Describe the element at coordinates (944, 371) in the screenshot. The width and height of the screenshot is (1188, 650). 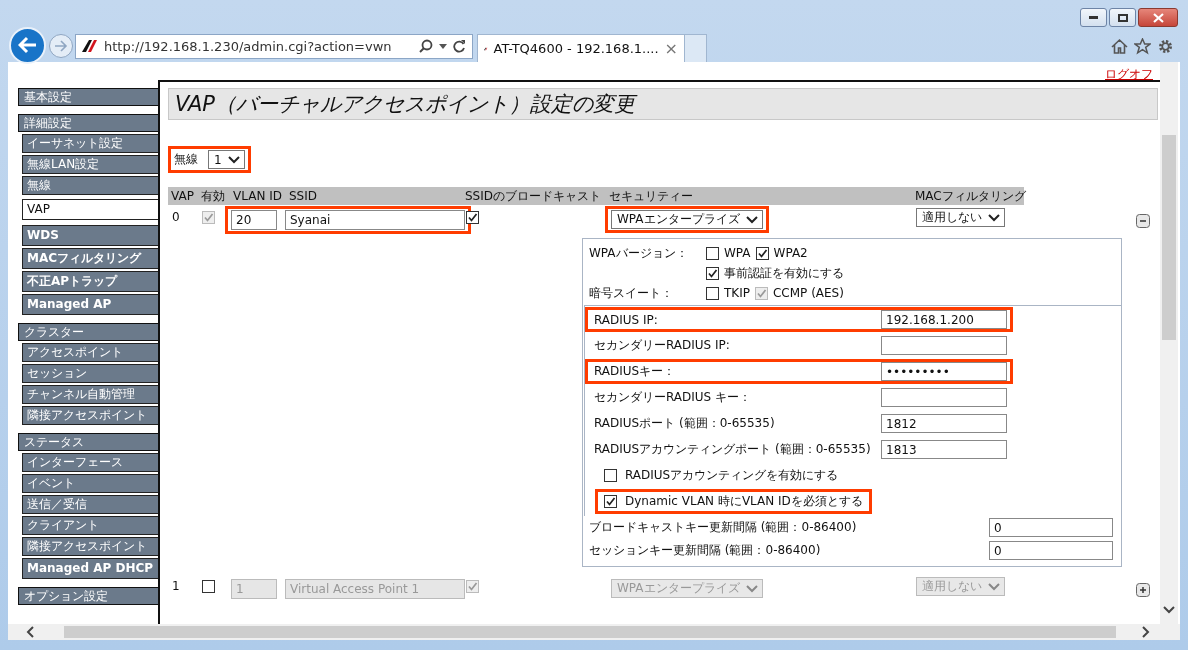
I see `text-field: •••••••••` at that location.